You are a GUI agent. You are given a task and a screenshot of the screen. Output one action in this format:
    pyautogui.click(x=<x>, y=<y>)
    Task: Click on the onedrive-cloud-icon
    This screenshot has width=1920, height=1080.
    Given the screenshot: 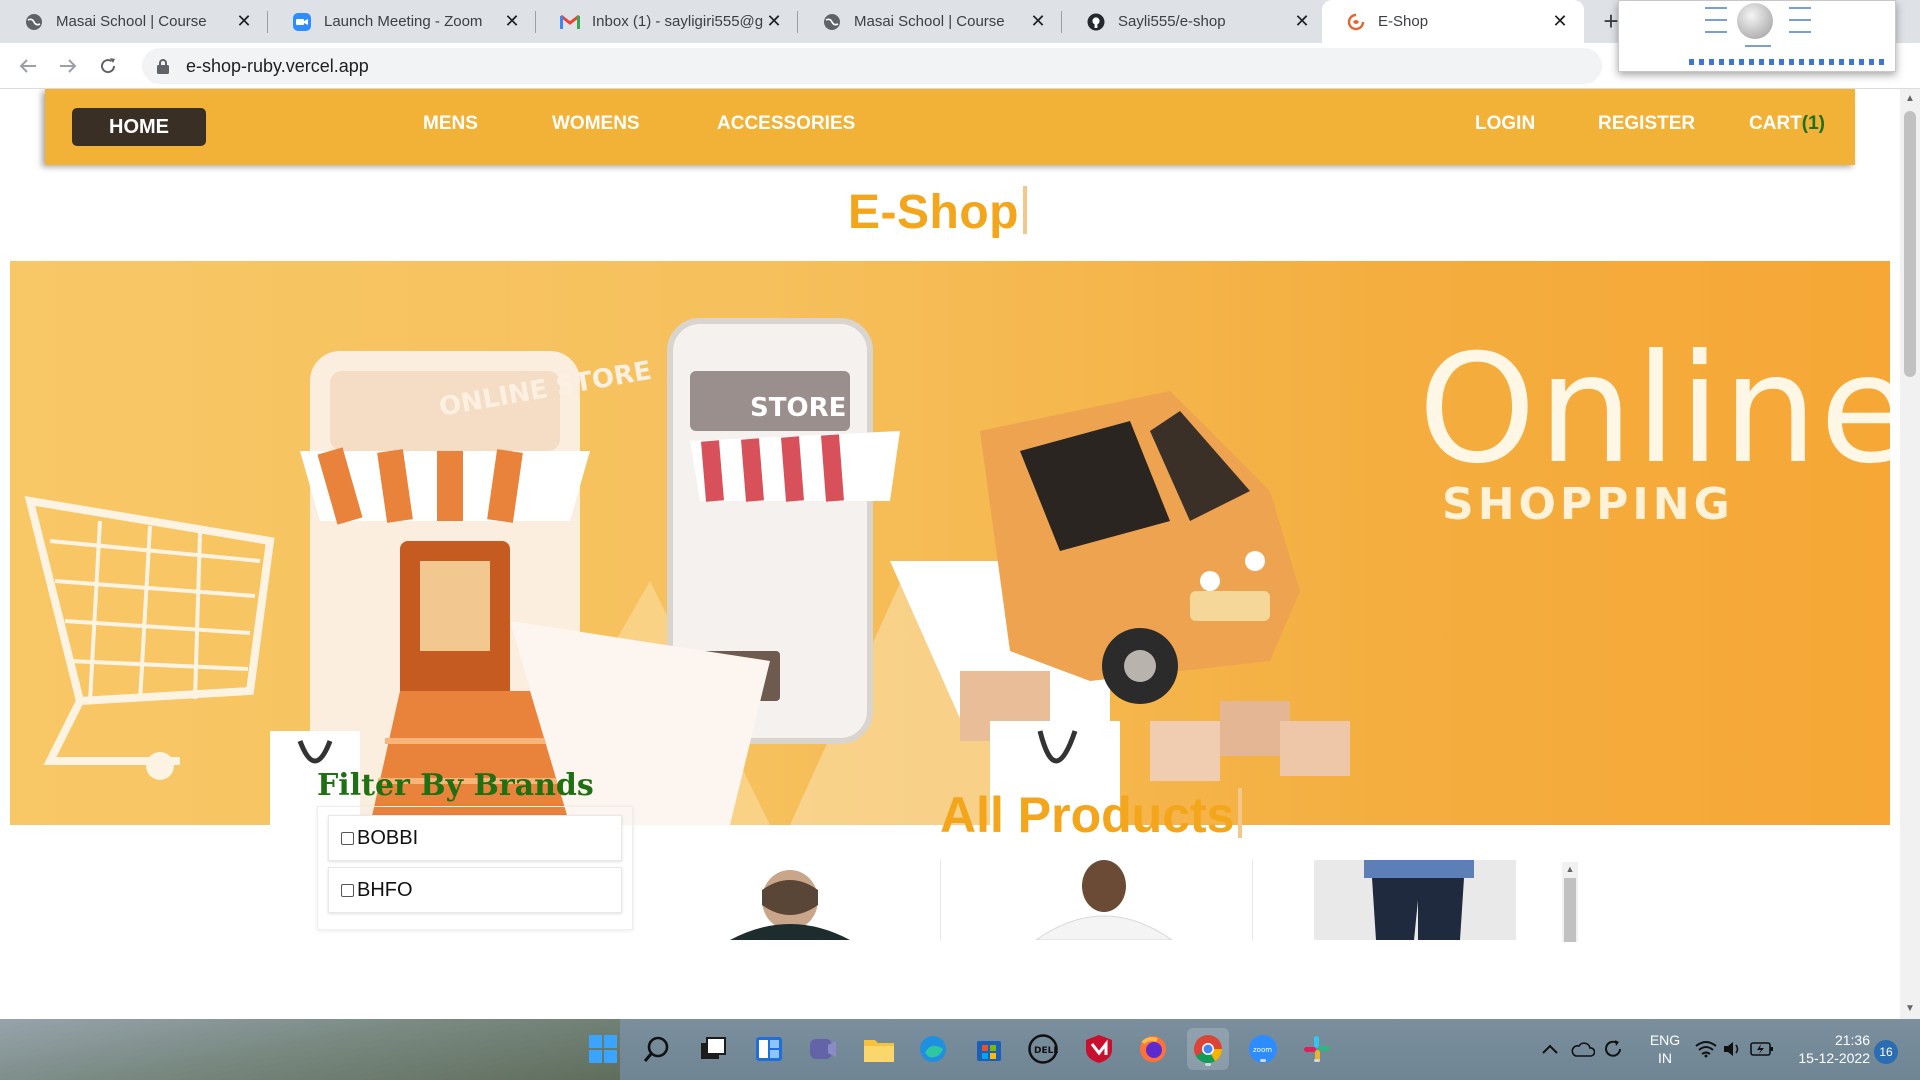 What is the action you would take?
    pyautogui.click(x=1583, y=1049)
    